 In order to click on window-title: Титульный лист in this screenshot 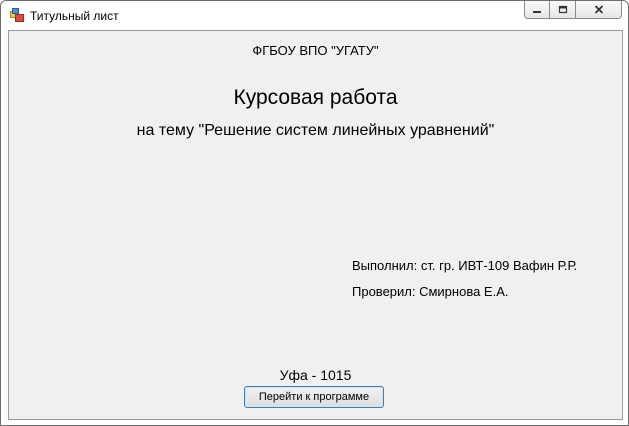, I will do `click(74, 16)`.